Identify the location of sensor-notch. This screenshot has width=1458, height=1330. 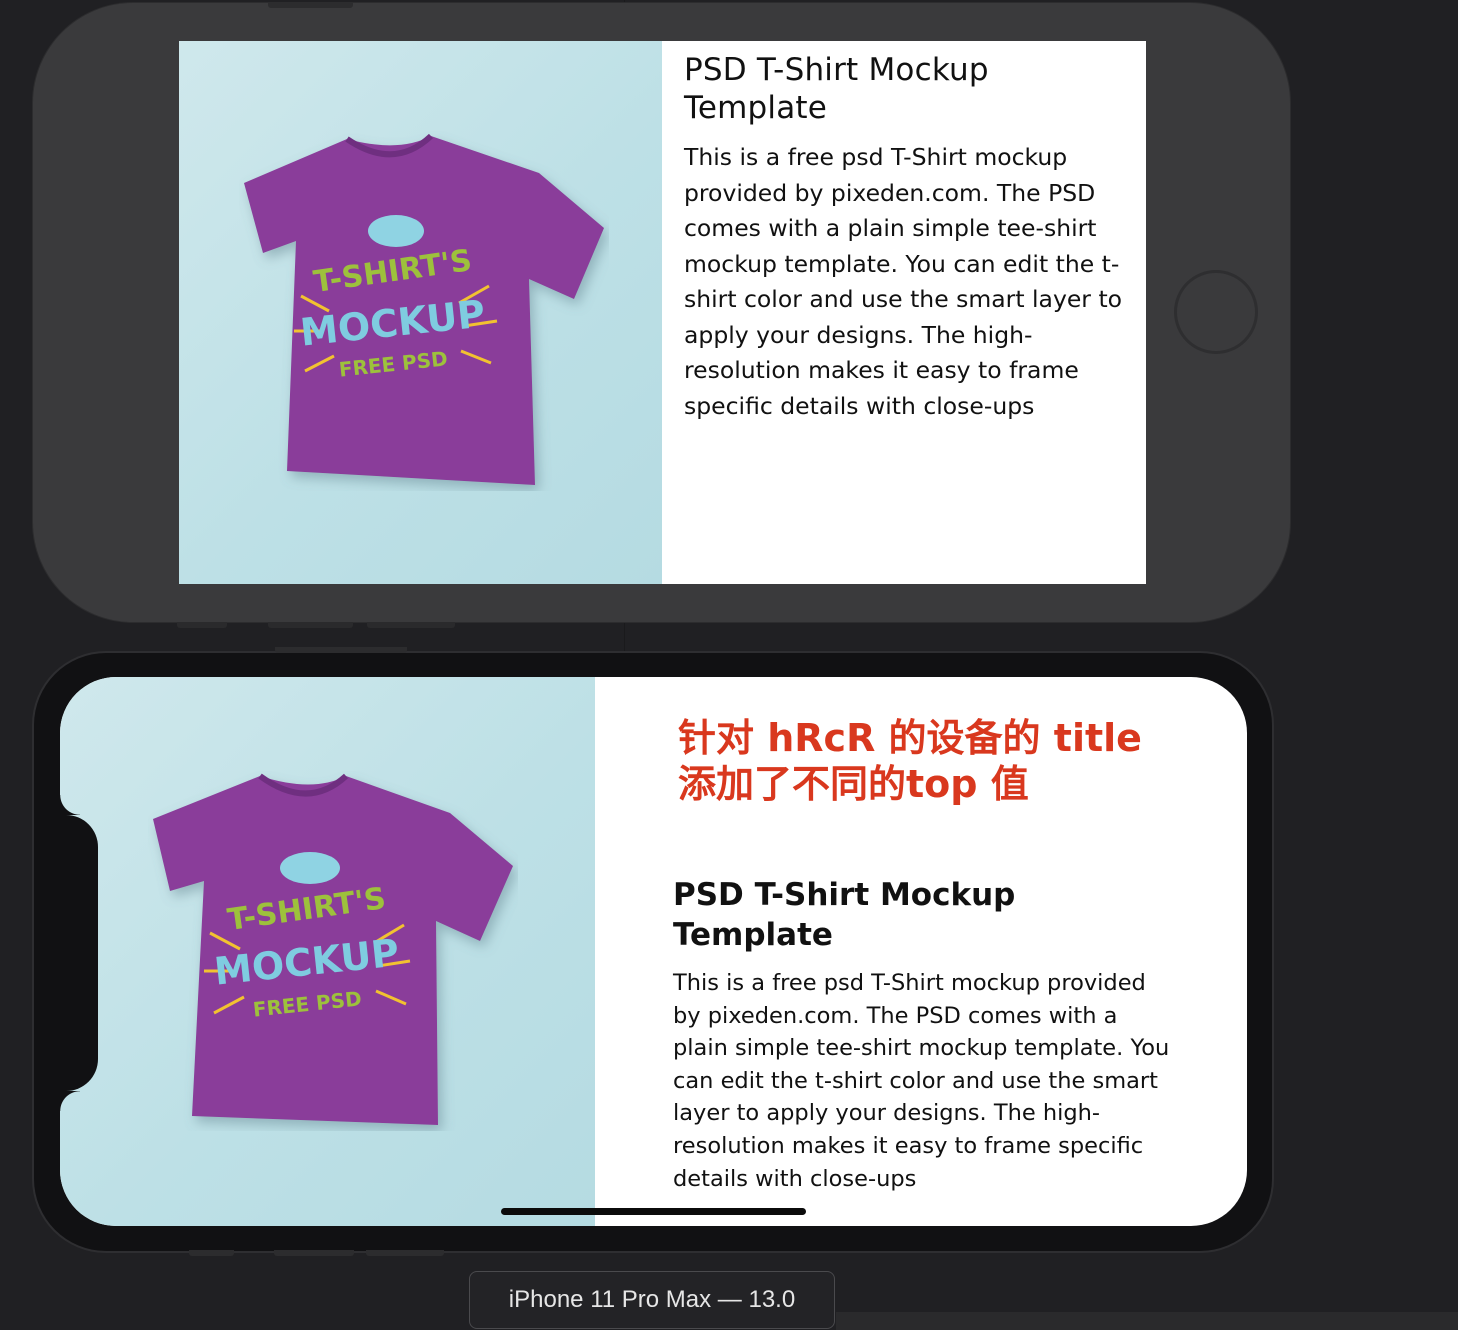
(79, 953).